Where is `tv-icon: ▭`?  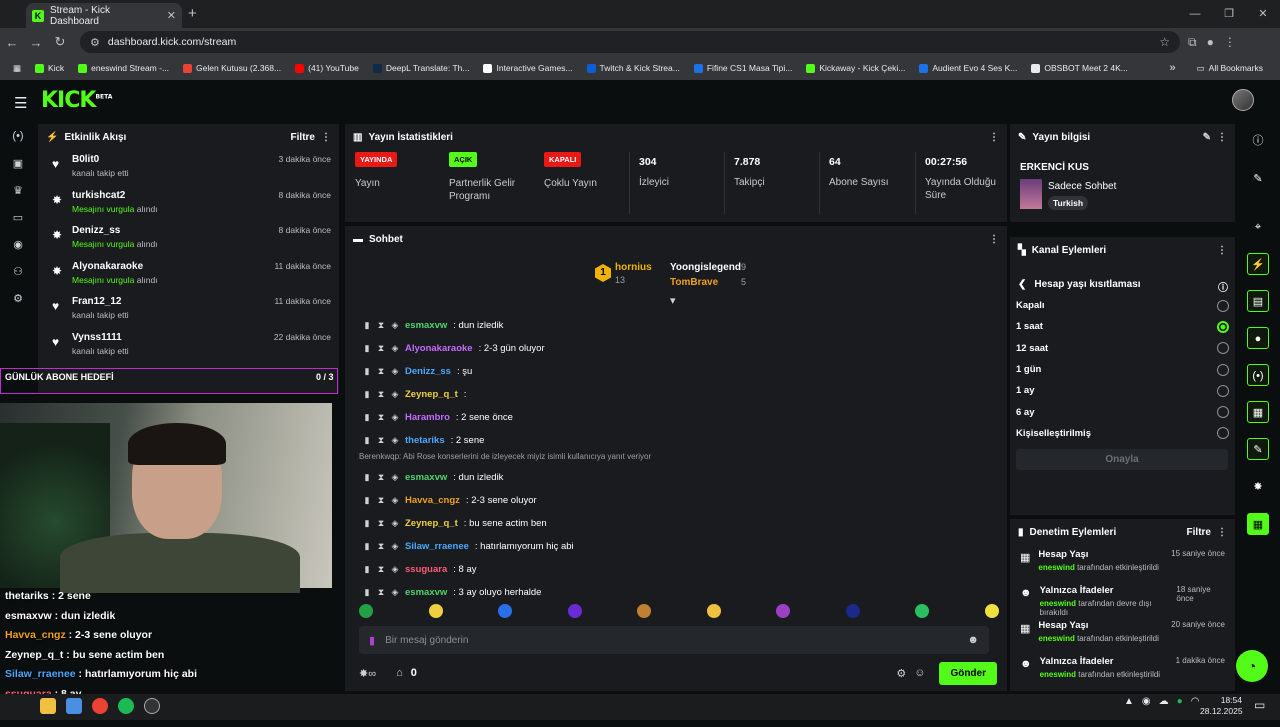
tv-icon: ▭ is located at coordinates (18, 224).